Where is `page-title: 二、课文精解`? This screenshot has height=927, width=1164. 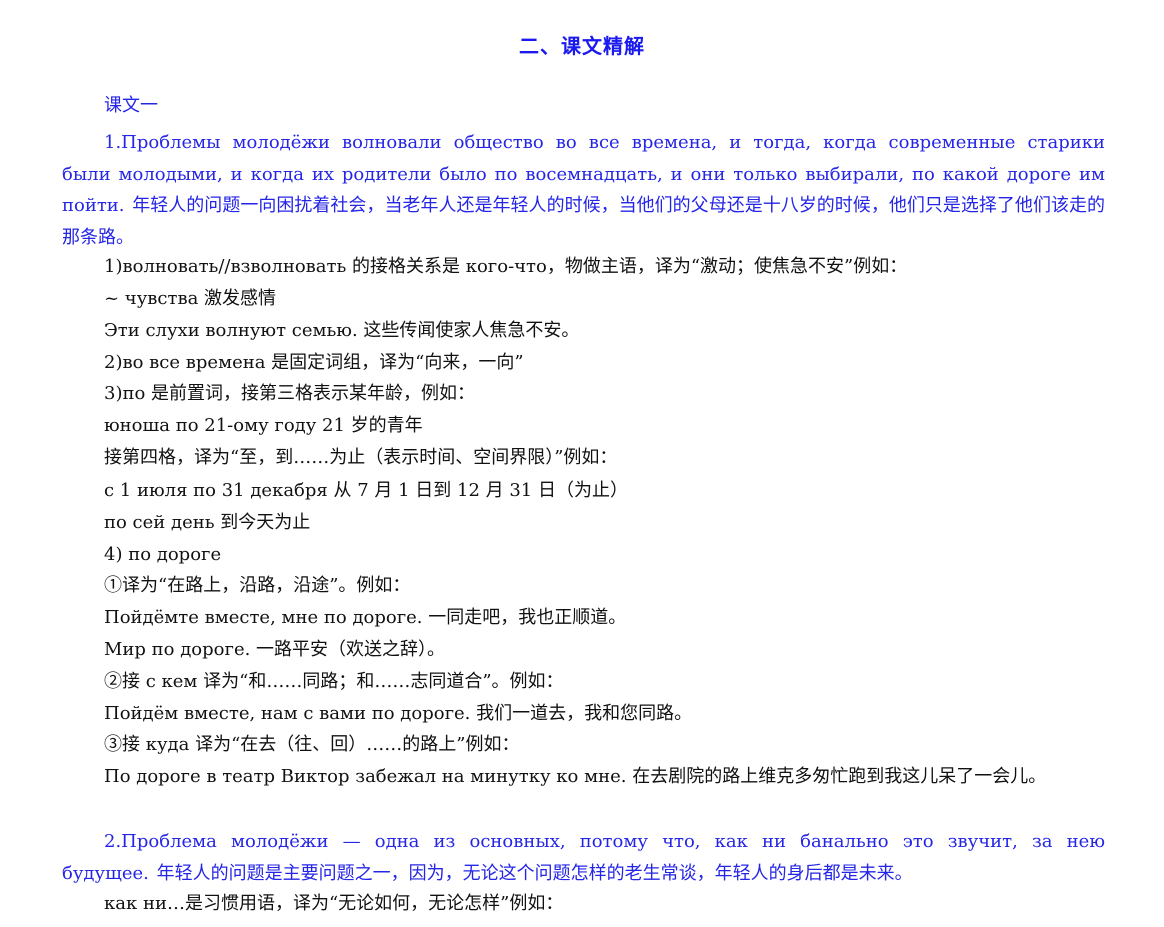
page-title: 二、课文精解 is located at coordinates (582, 46).